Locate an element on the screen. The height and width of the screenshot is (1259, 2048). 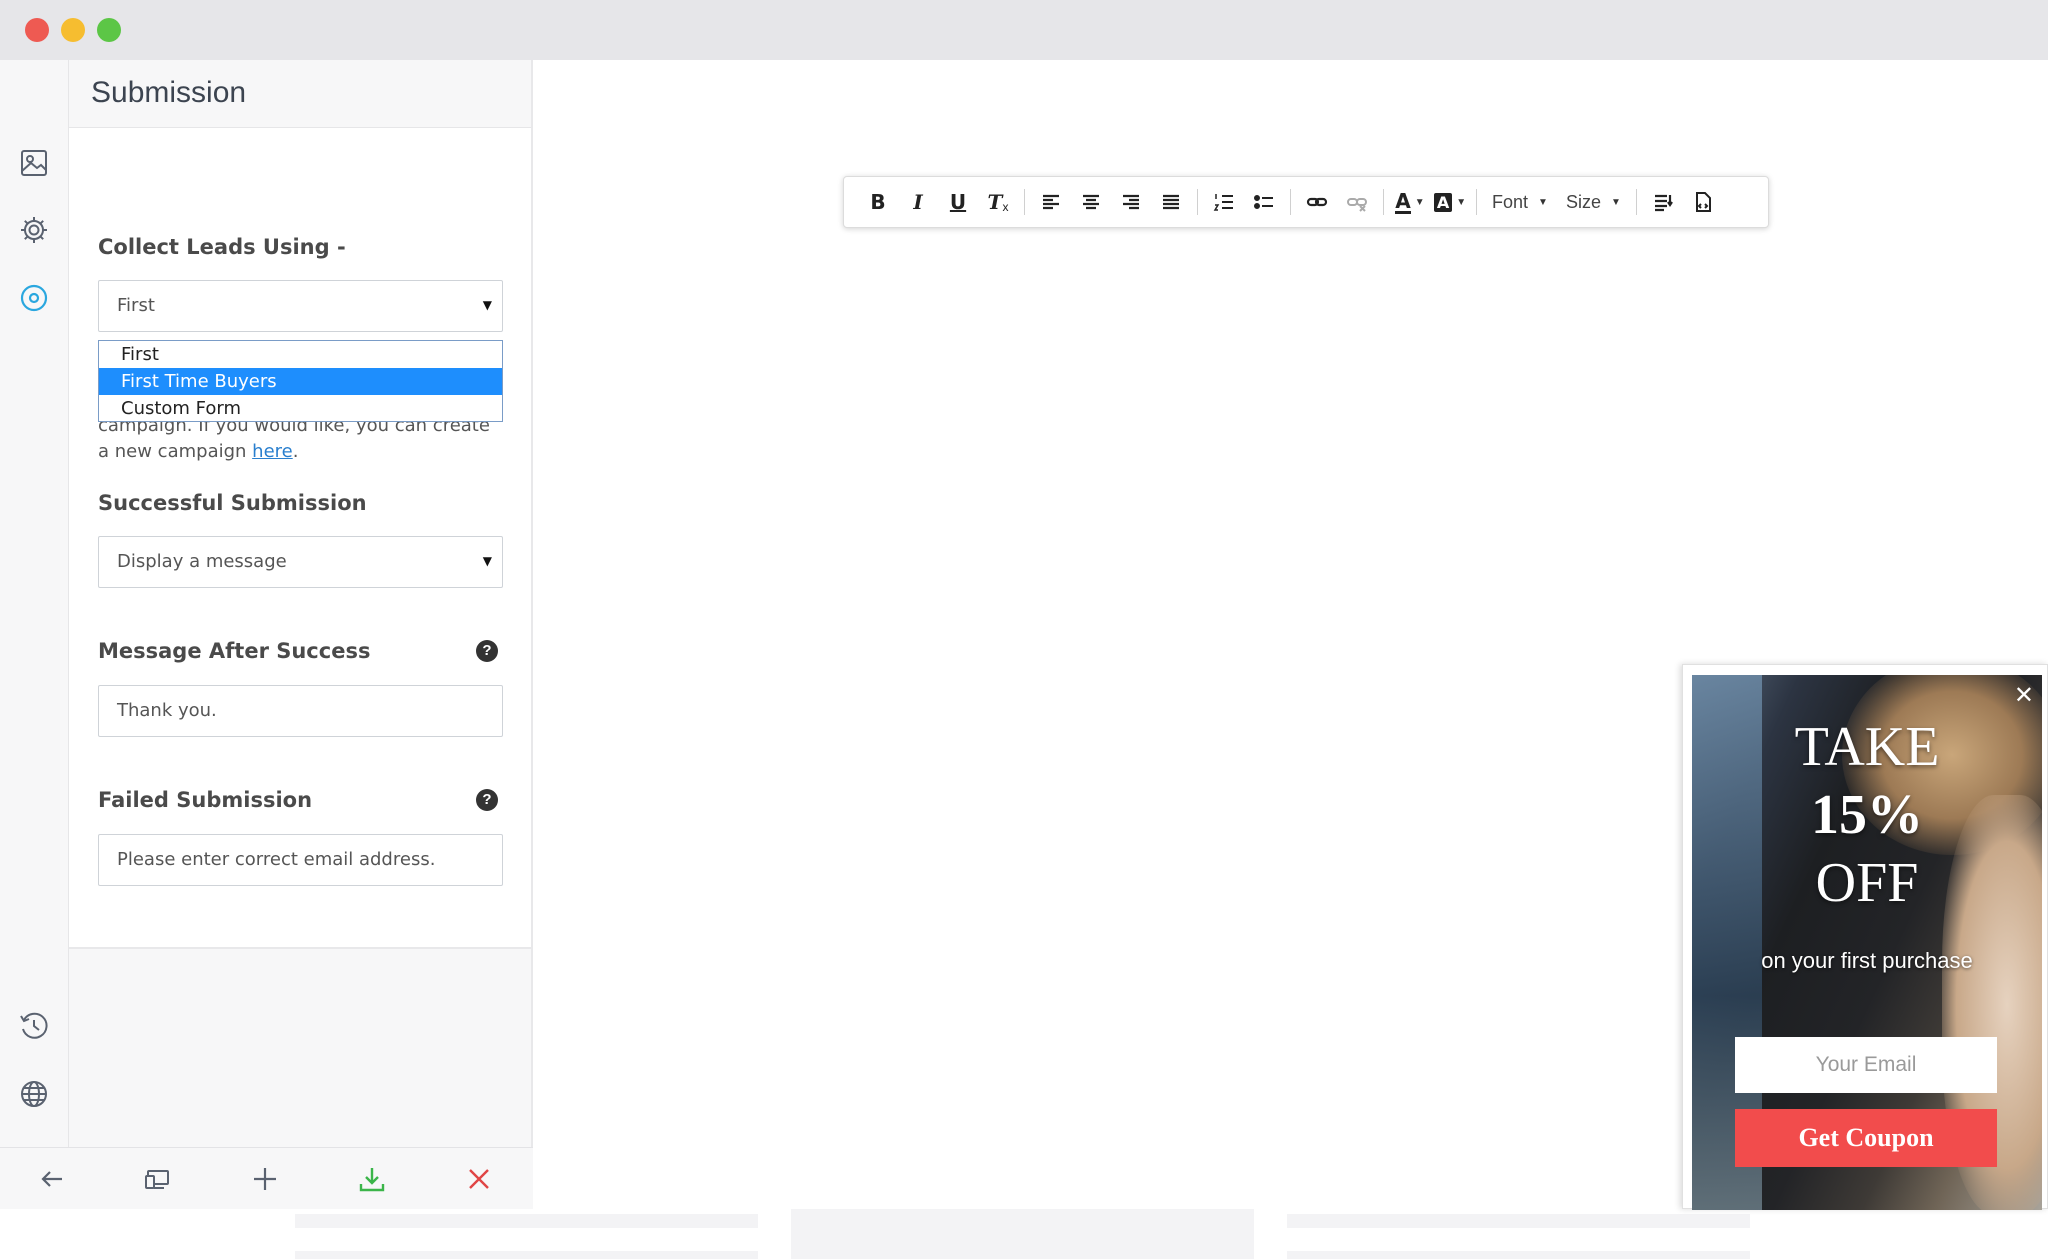
download-icon is located at coordinates (372, 1179).